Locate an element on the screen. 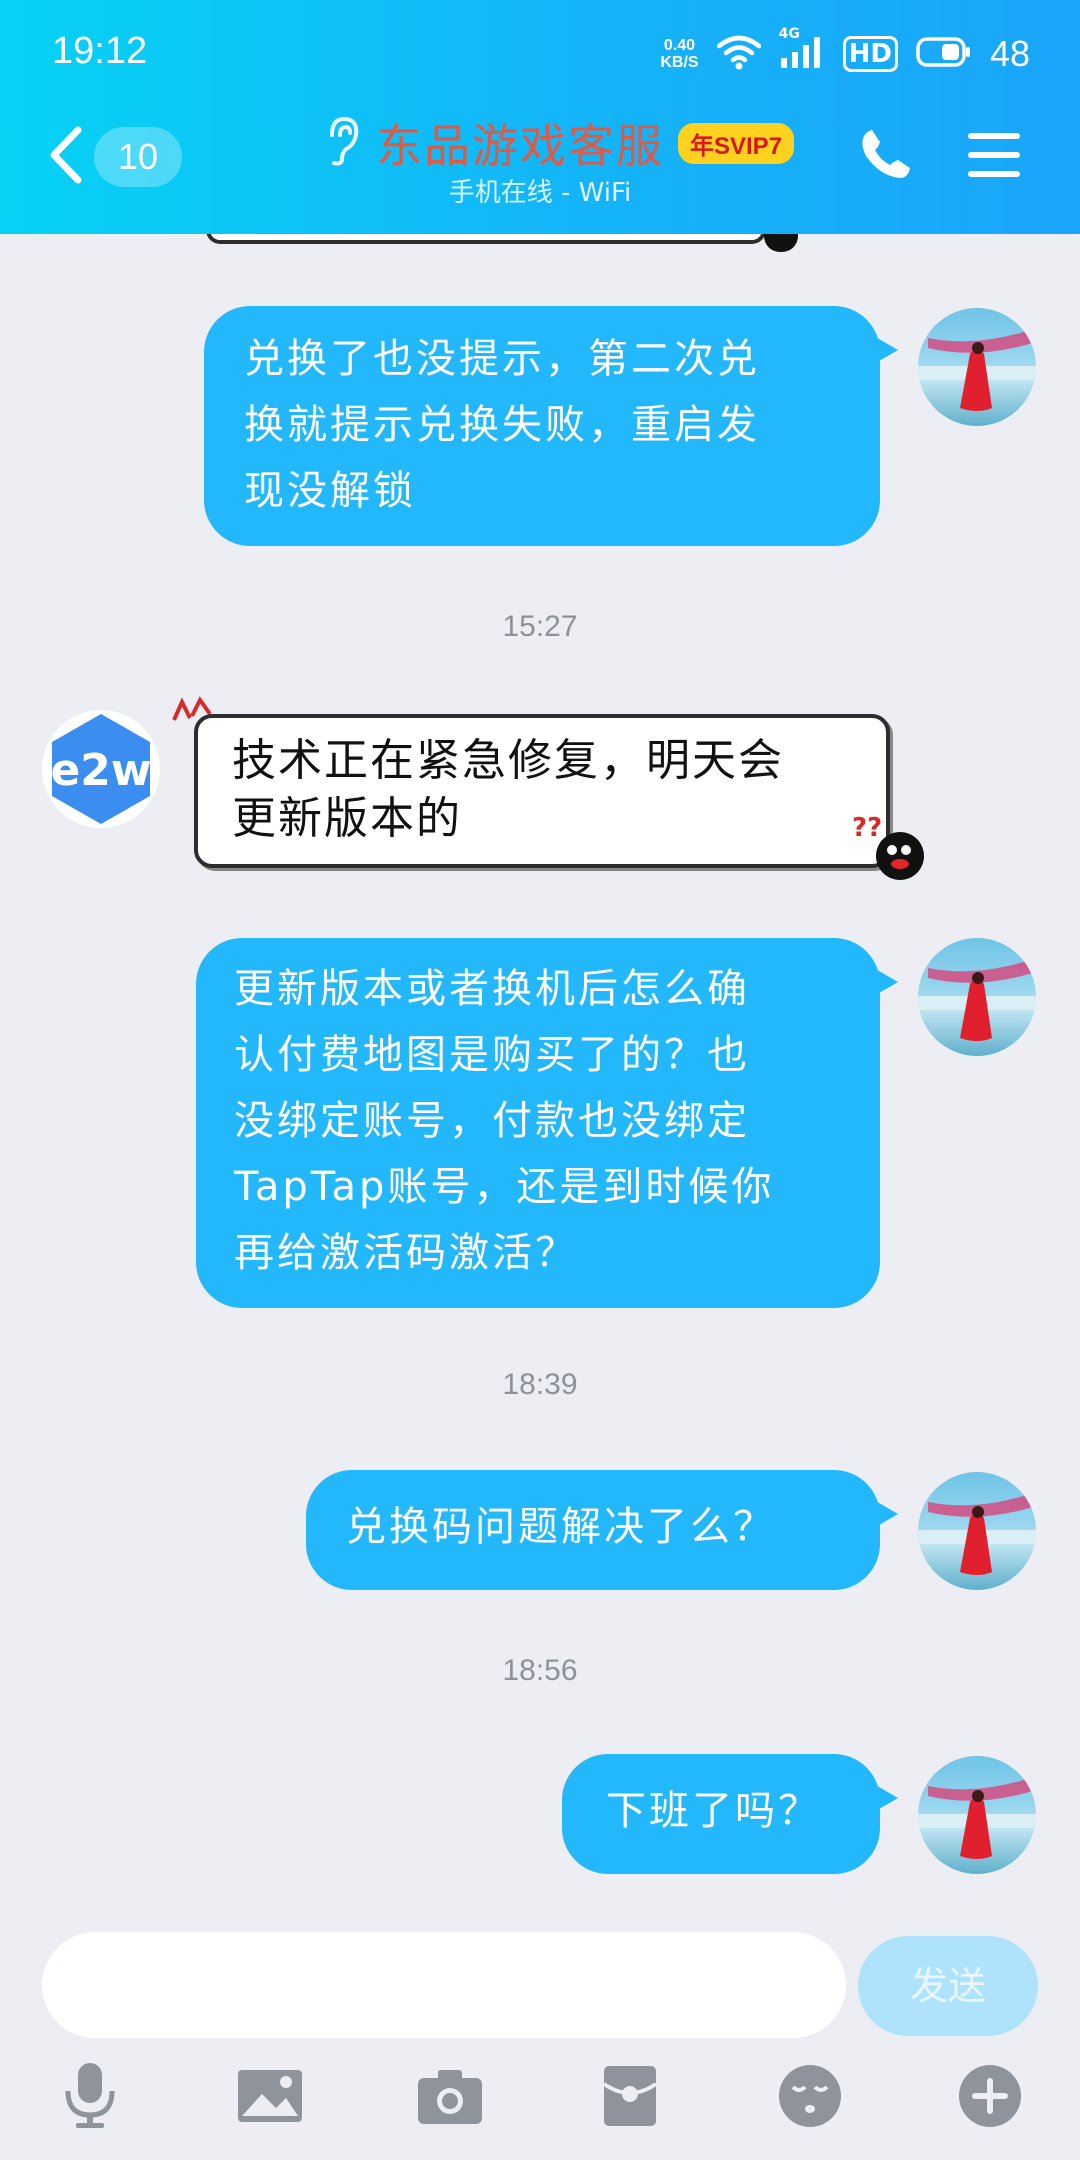  mascot-icon: ?? is located at coordinates (890, 848).